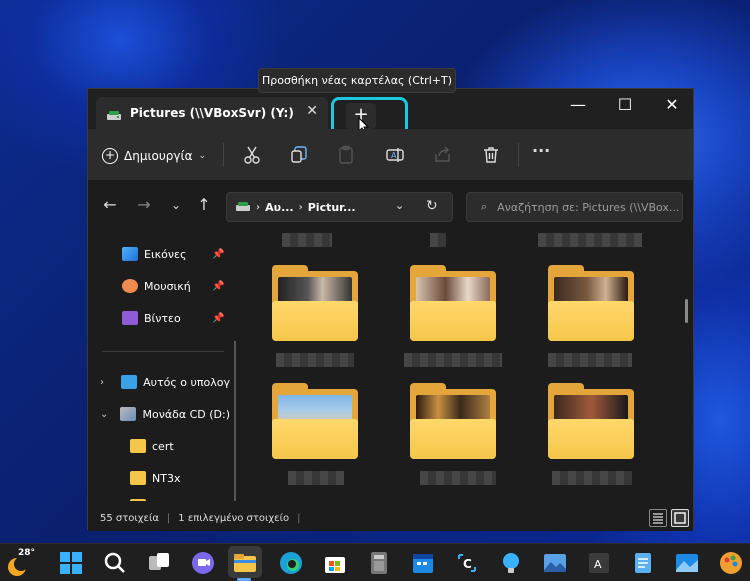 The width and height of the screenshot is (750, 581). I want to click on sidebar-item-video: Βίντεο 📌, so click(159, 318).